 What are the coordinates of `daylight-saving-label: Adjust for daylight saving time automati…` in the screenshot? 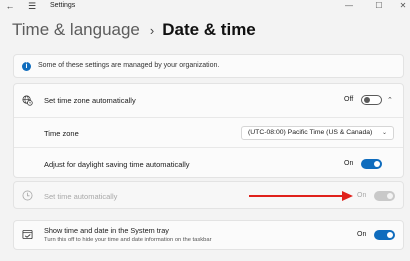 It's located at (117, 164).